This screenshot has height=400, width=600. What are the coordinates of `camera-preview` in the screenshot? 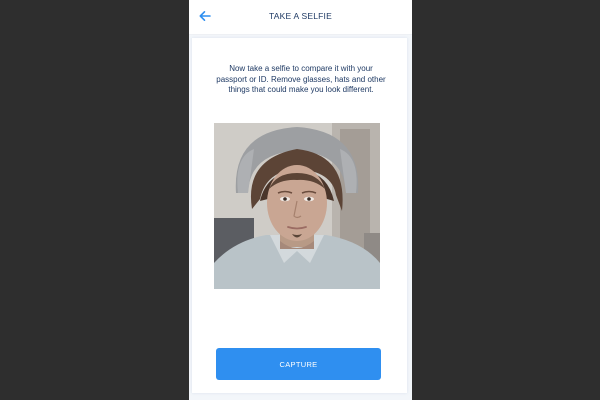 It's located at (297, 206).